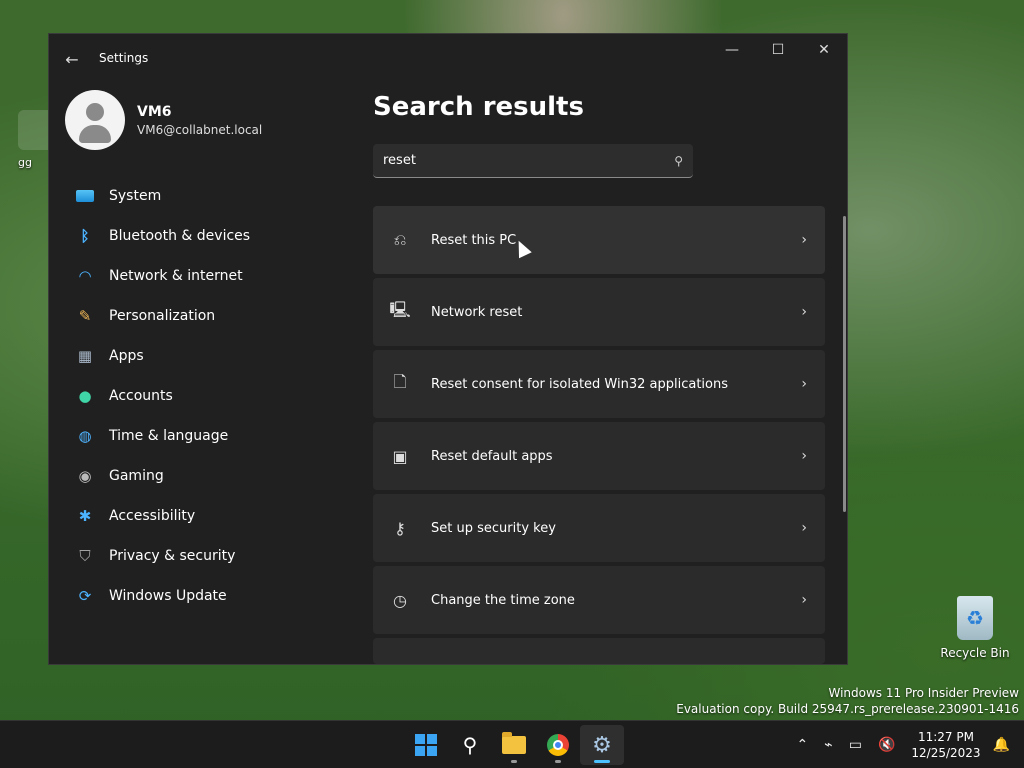 This screenshot has height=768, width=1024. What do you see at coordinates (732, 50) in the screenshot?
I see `minimize-button: —` at bounding box center [732, 50].